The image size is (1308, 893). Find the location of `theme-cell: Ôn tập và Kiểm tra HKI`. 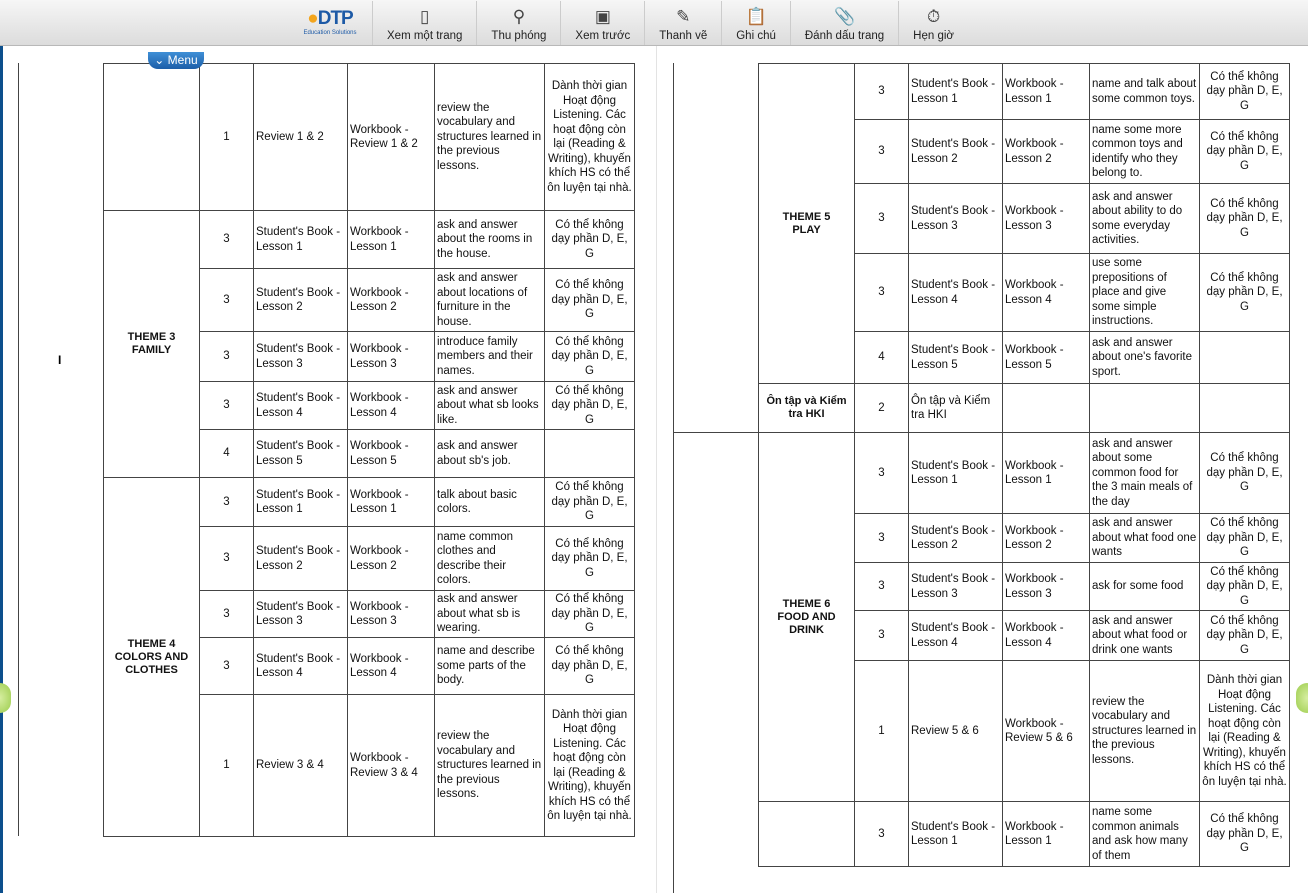

theme-cell: Ôn tập và Kiểm tra HKI is located at coordinates (806, 408).